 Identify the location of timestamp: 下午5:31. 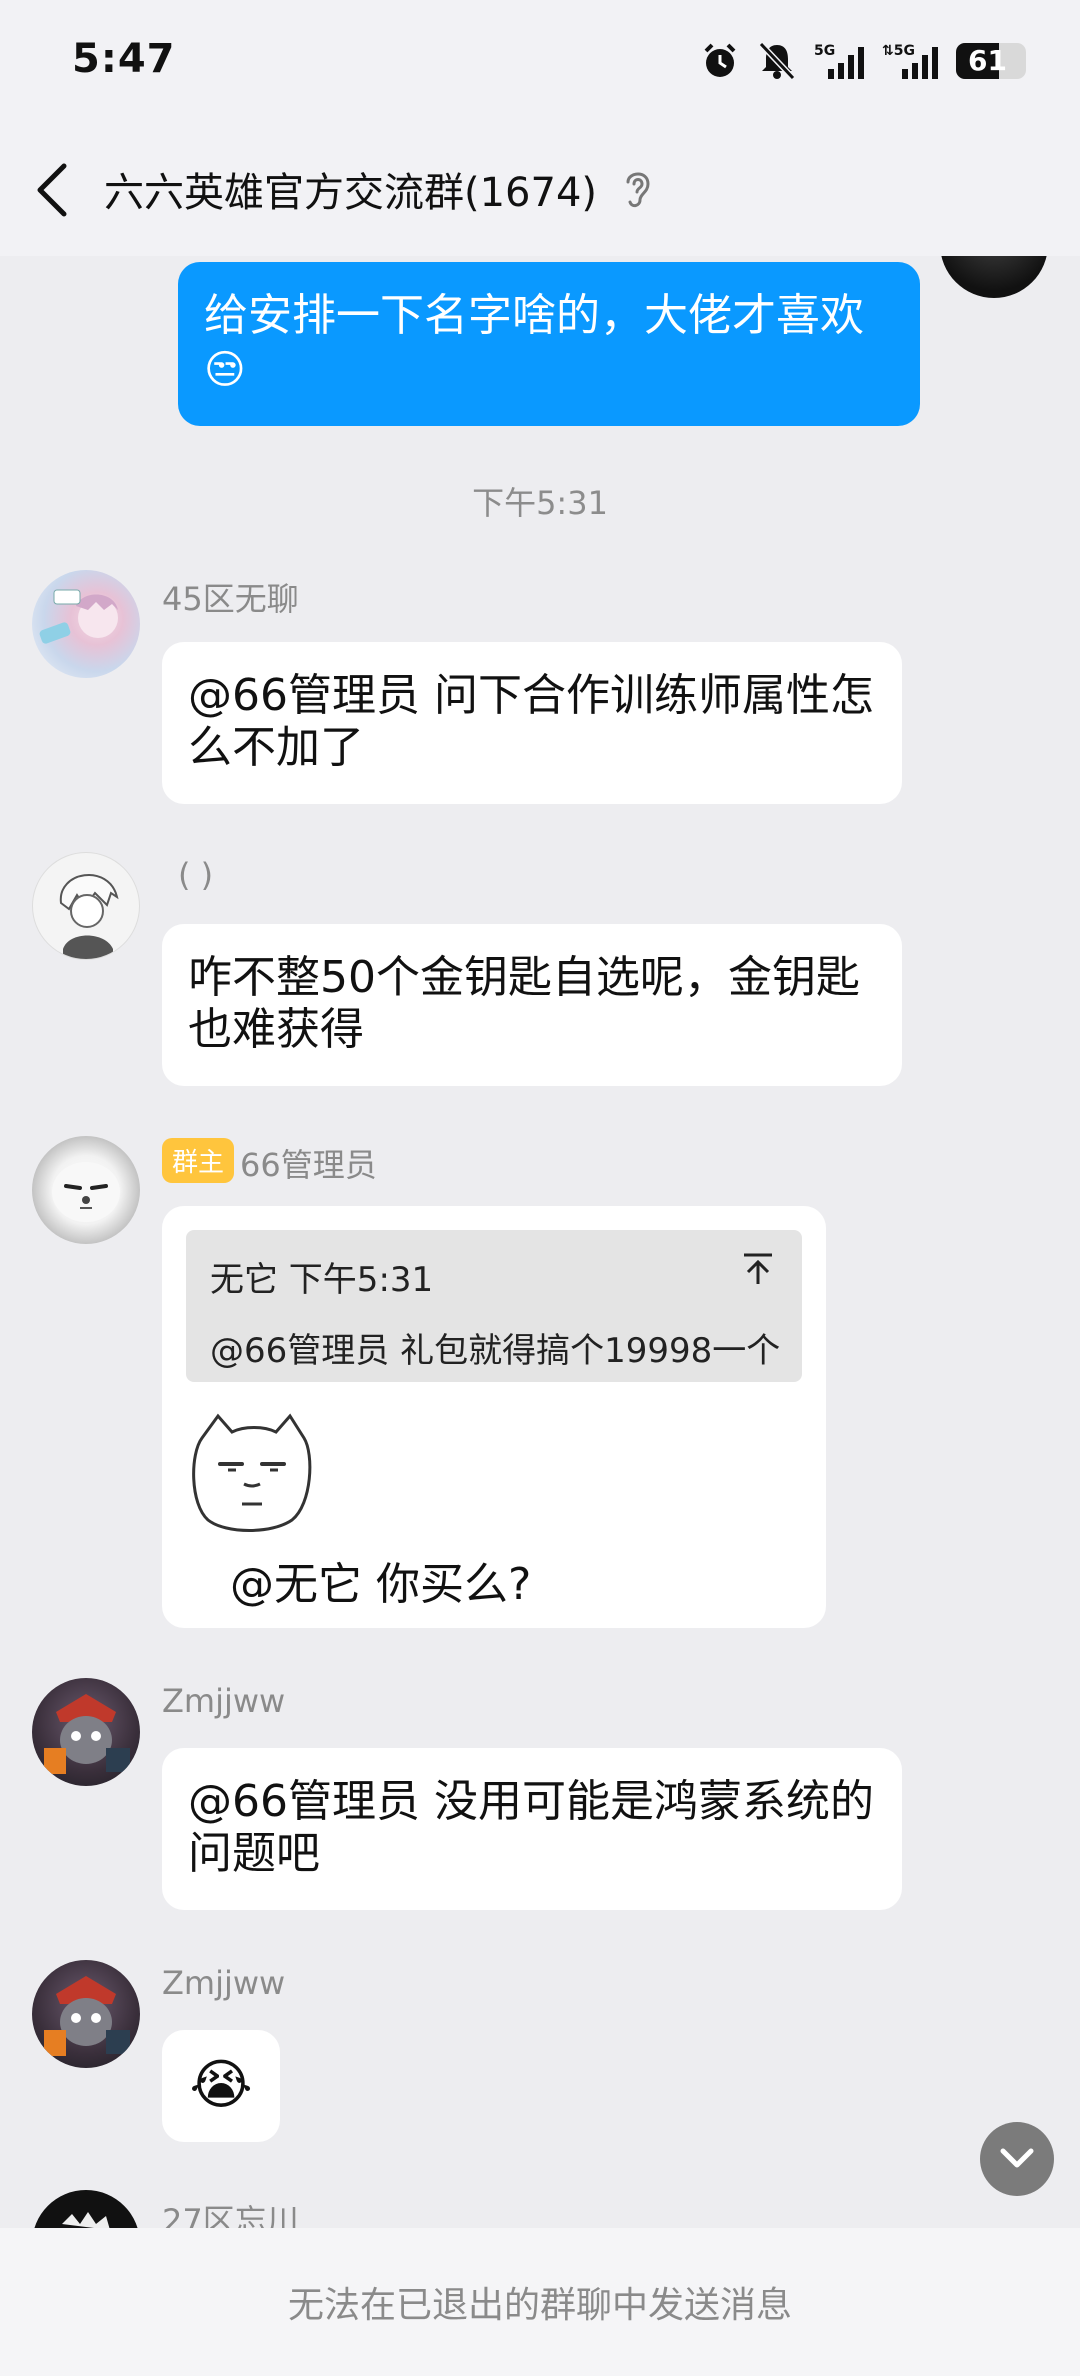
(540, 503).